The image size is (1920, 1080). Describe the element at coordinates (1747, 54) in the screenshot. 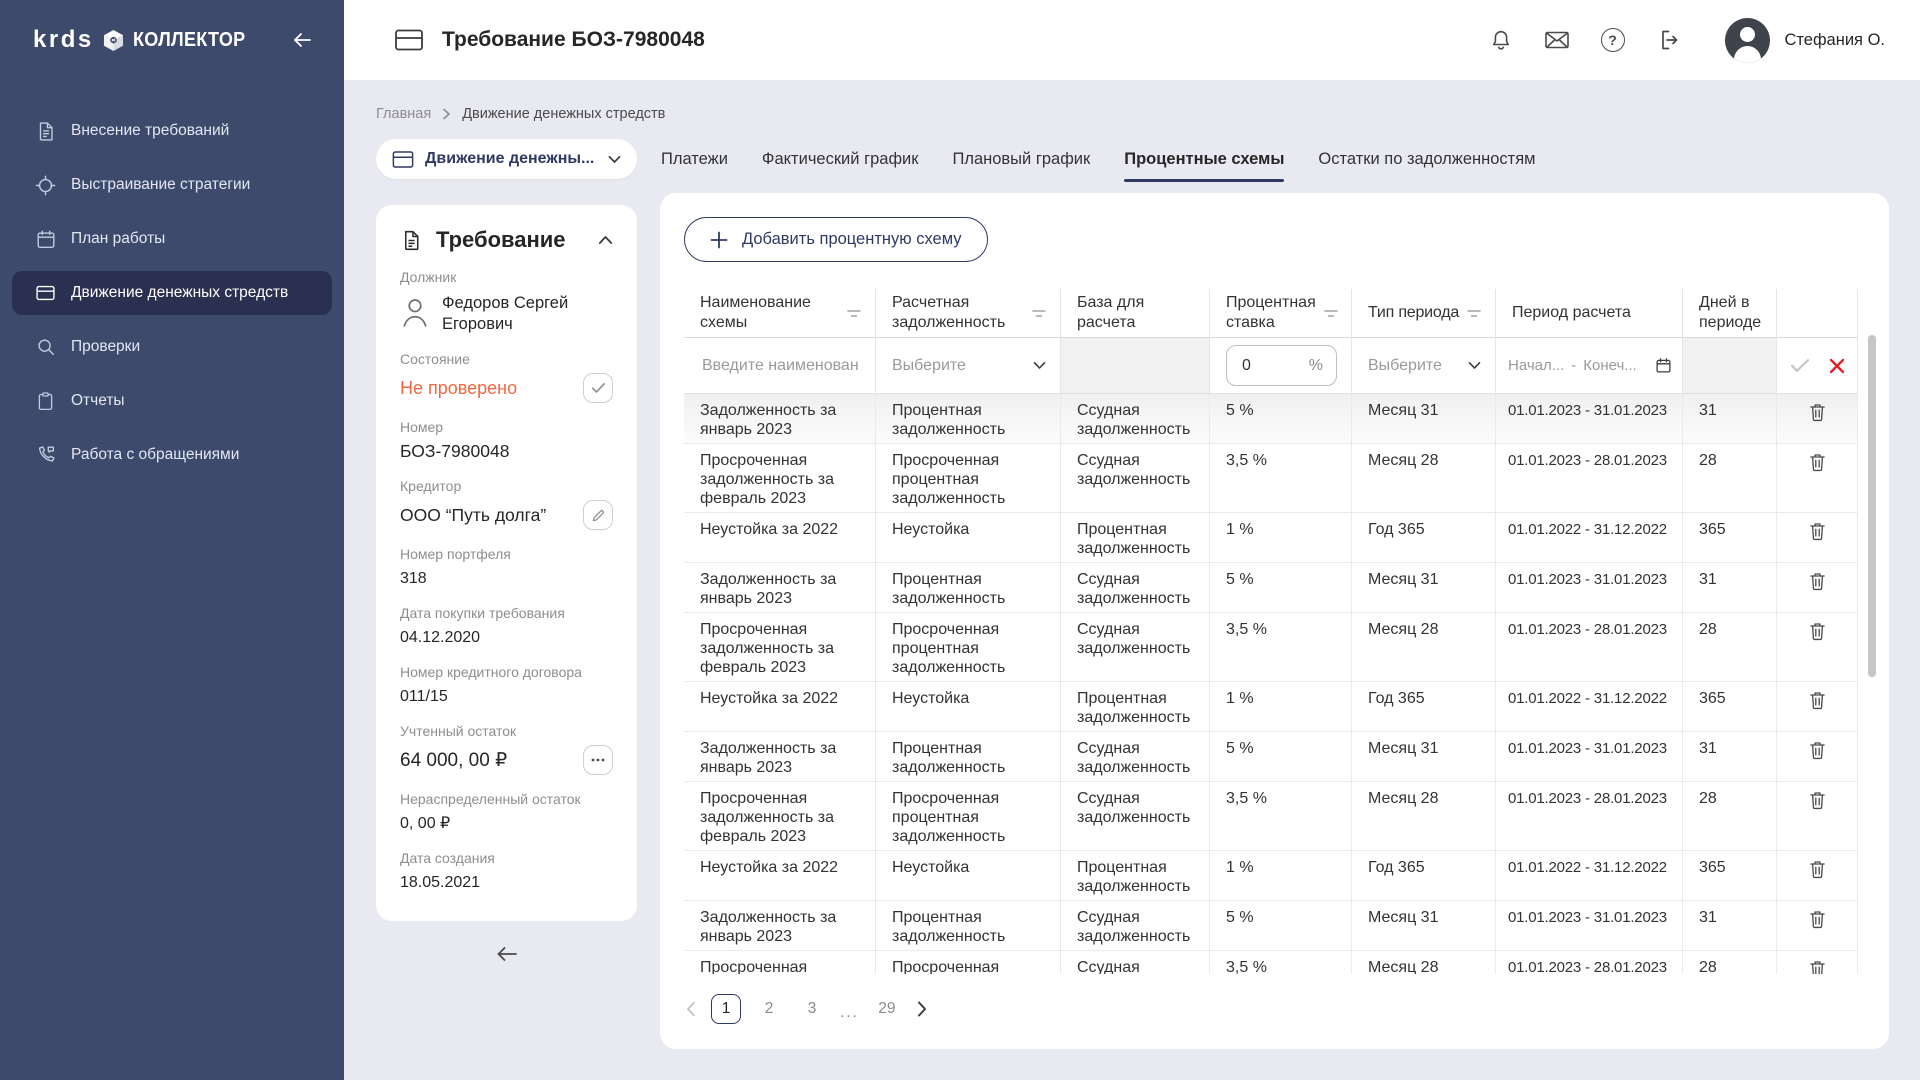

I see `avatar-person-body` at that location.